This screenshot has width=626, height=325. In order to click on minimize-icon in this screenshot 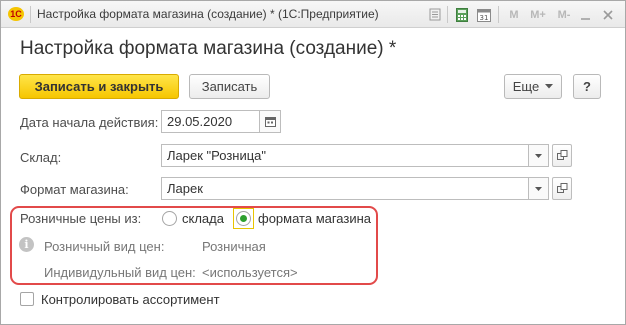, I will do `click(586, 14)`.